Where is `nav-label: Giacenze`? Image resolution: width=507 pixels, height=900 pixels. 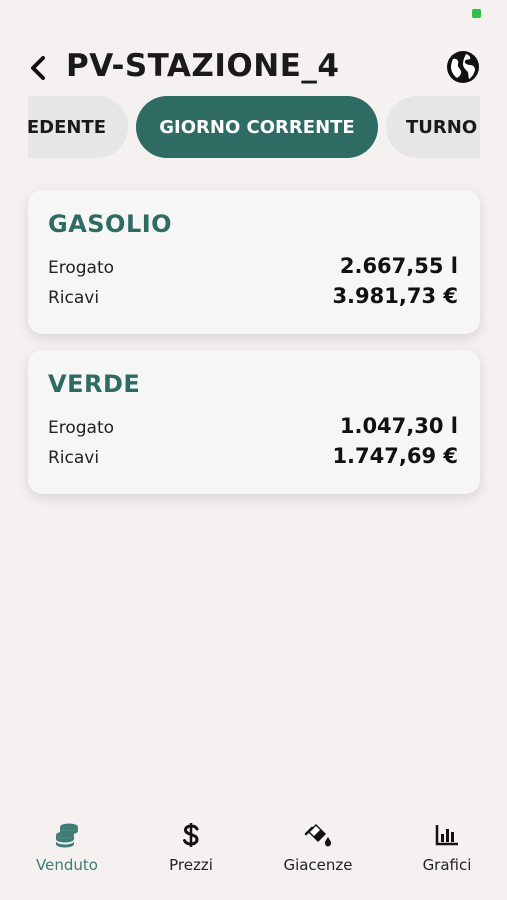
nav-label: Giacenze is located at coordinates (318, 865).